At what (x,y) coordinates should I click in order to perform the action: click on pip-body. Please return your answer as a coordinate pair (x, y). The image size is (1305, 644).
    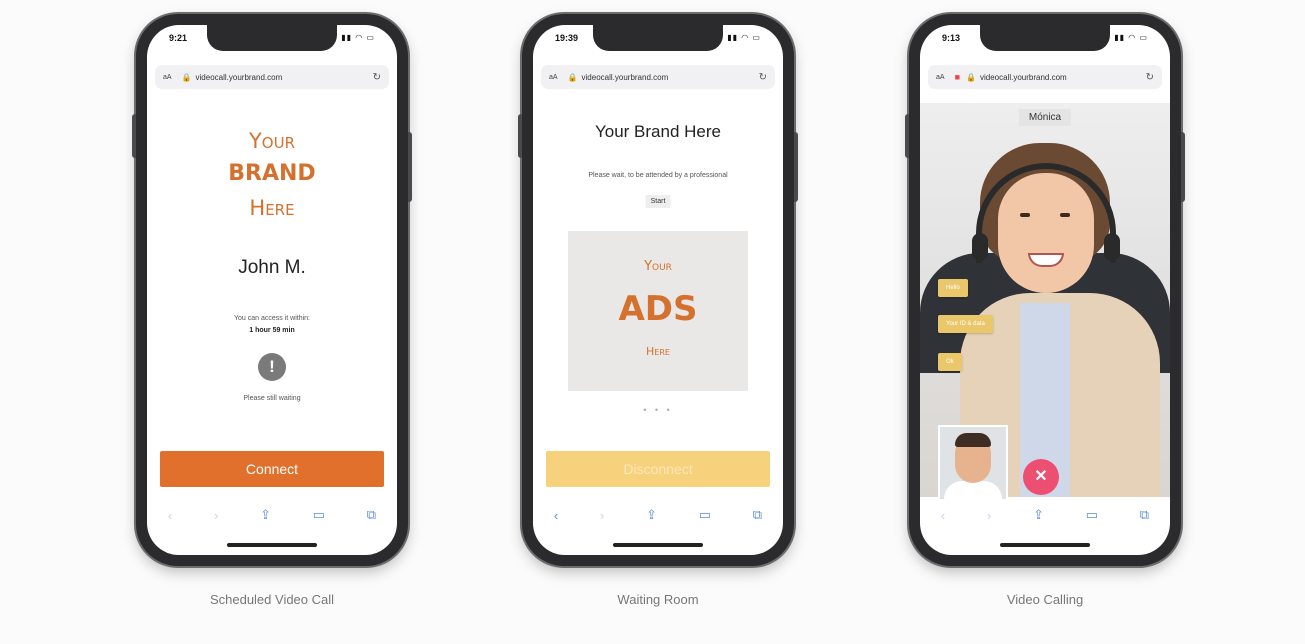
    Looking at the image, I should click on (973, 490).